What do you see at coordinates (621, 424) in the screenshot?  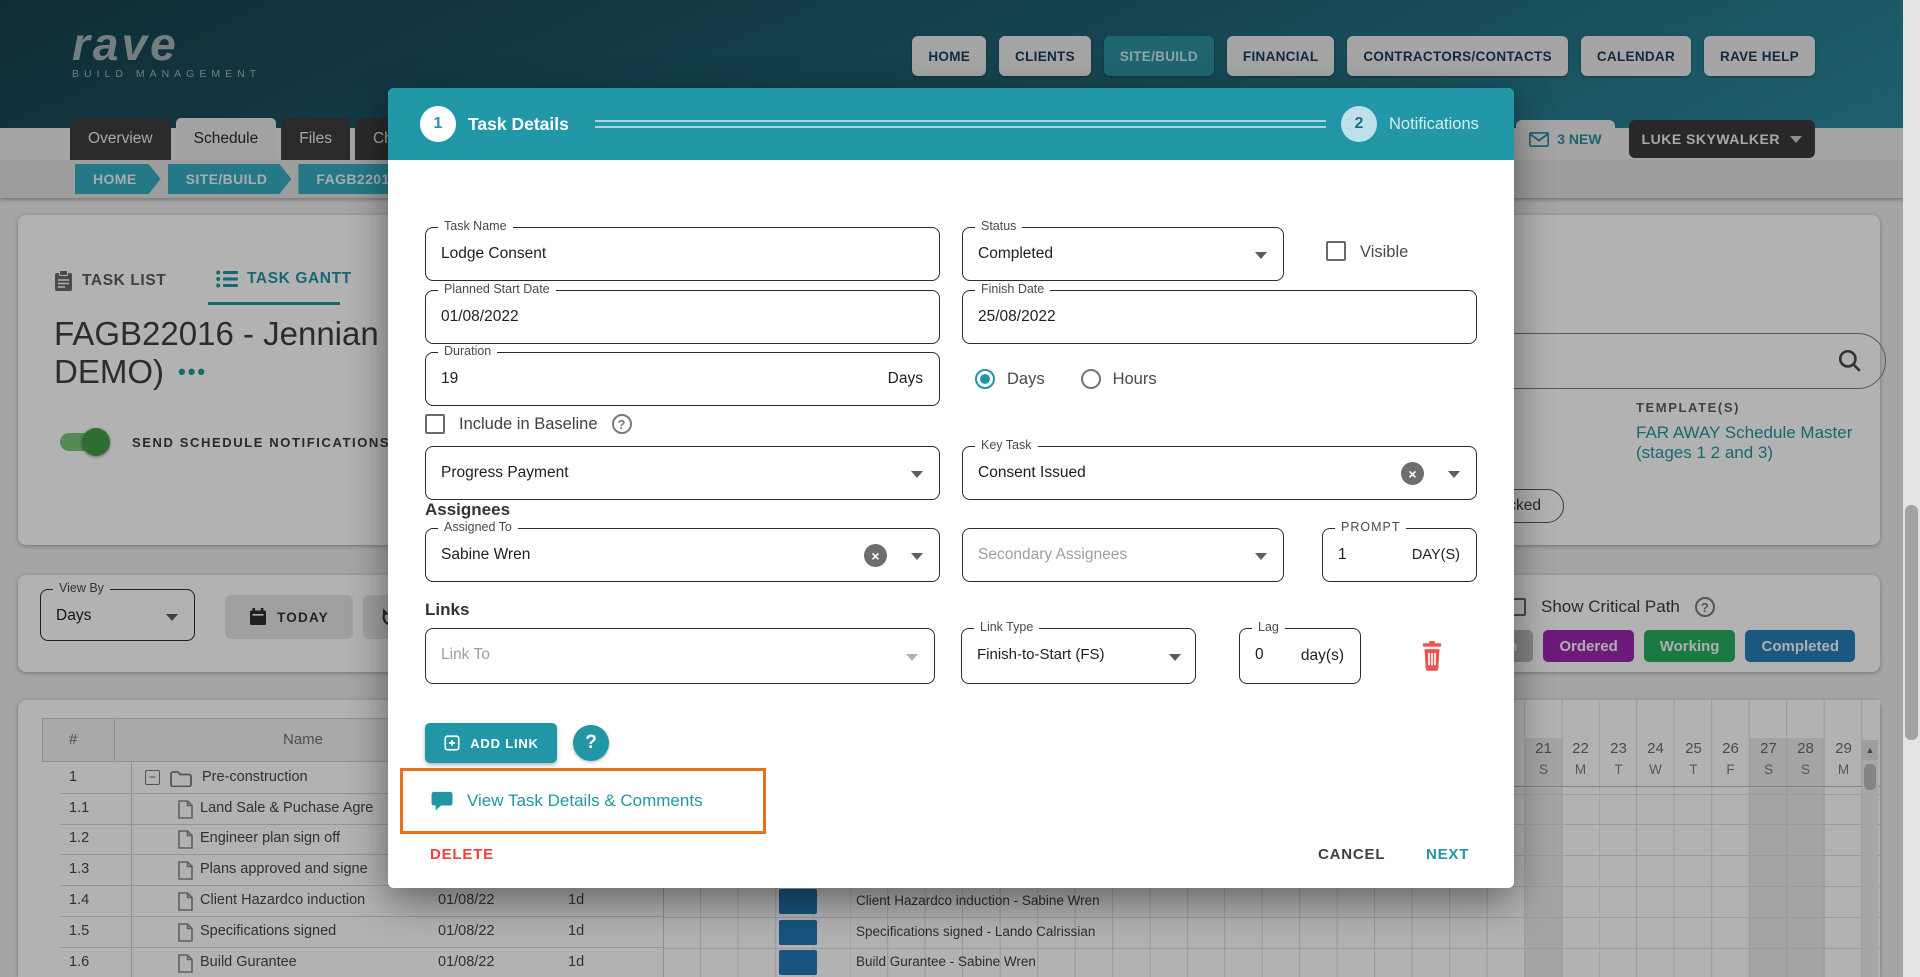 I see `baseline-help-icon: ?` at bounding box center [621, 424].